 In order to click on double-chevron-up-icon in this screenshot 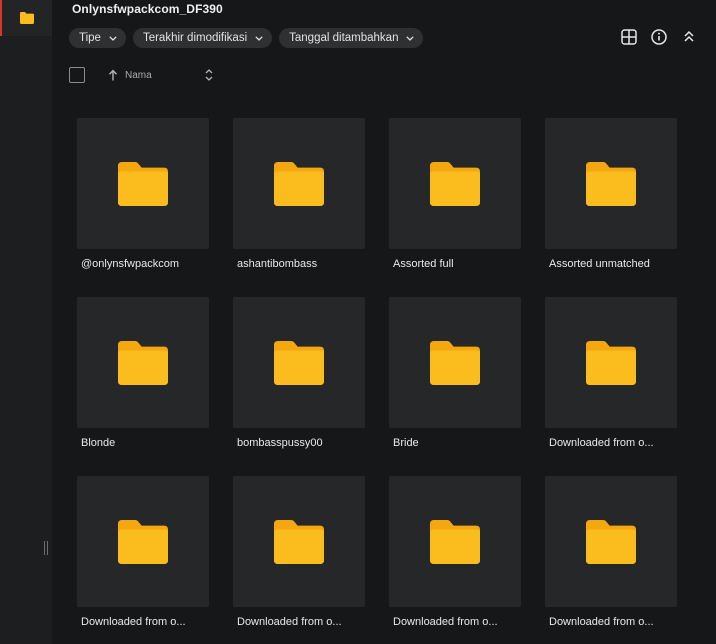, I will do `click(689, 36)`.